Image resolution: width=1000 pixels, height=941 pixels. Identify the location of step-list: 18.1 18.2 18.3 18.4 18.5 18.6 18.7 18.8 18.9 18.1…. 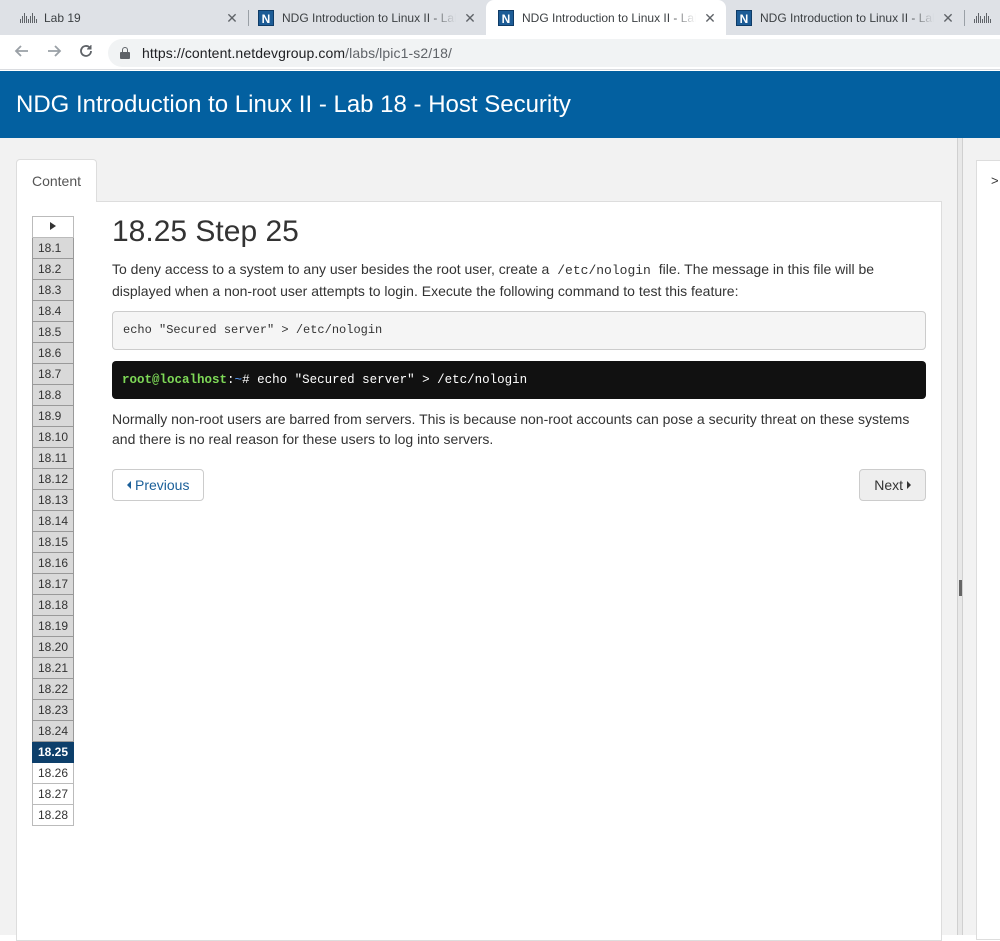
(53, 532).